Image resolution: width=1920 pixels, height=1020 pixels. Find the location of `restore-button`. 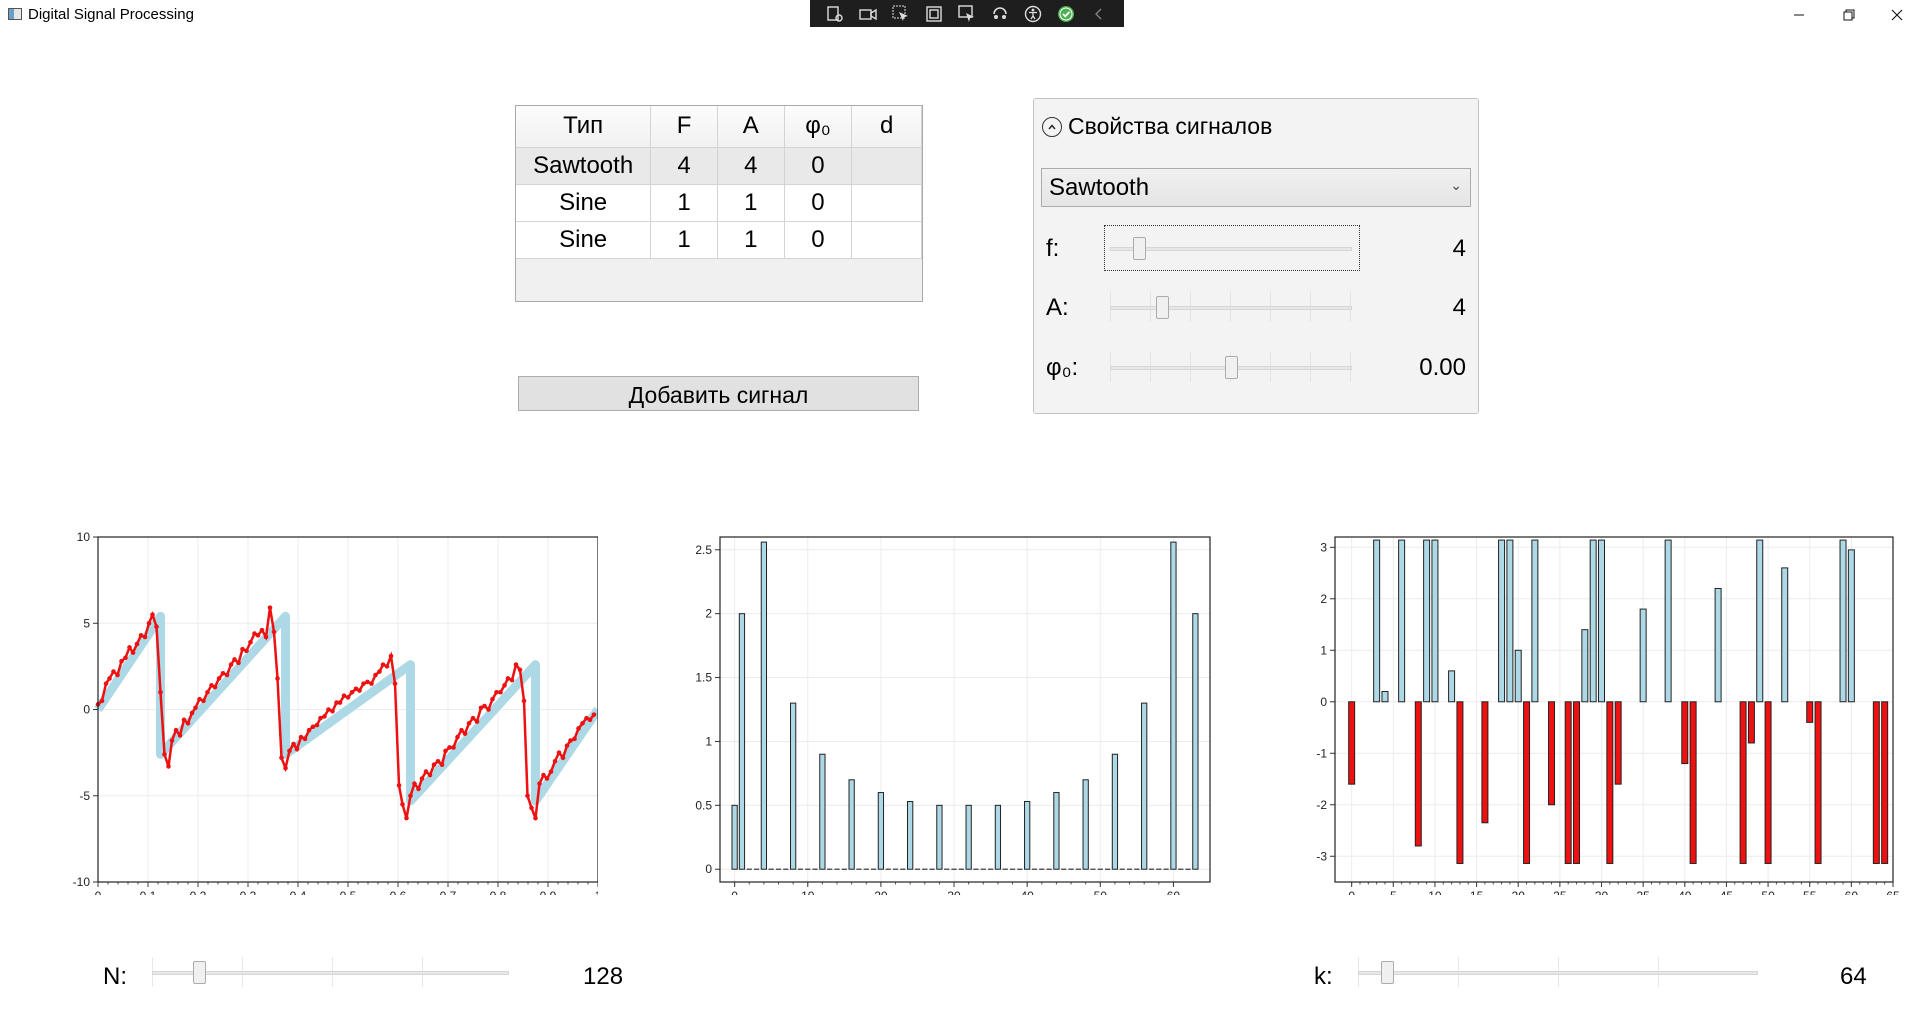

restore-button is located at coordinates (1849, 15).